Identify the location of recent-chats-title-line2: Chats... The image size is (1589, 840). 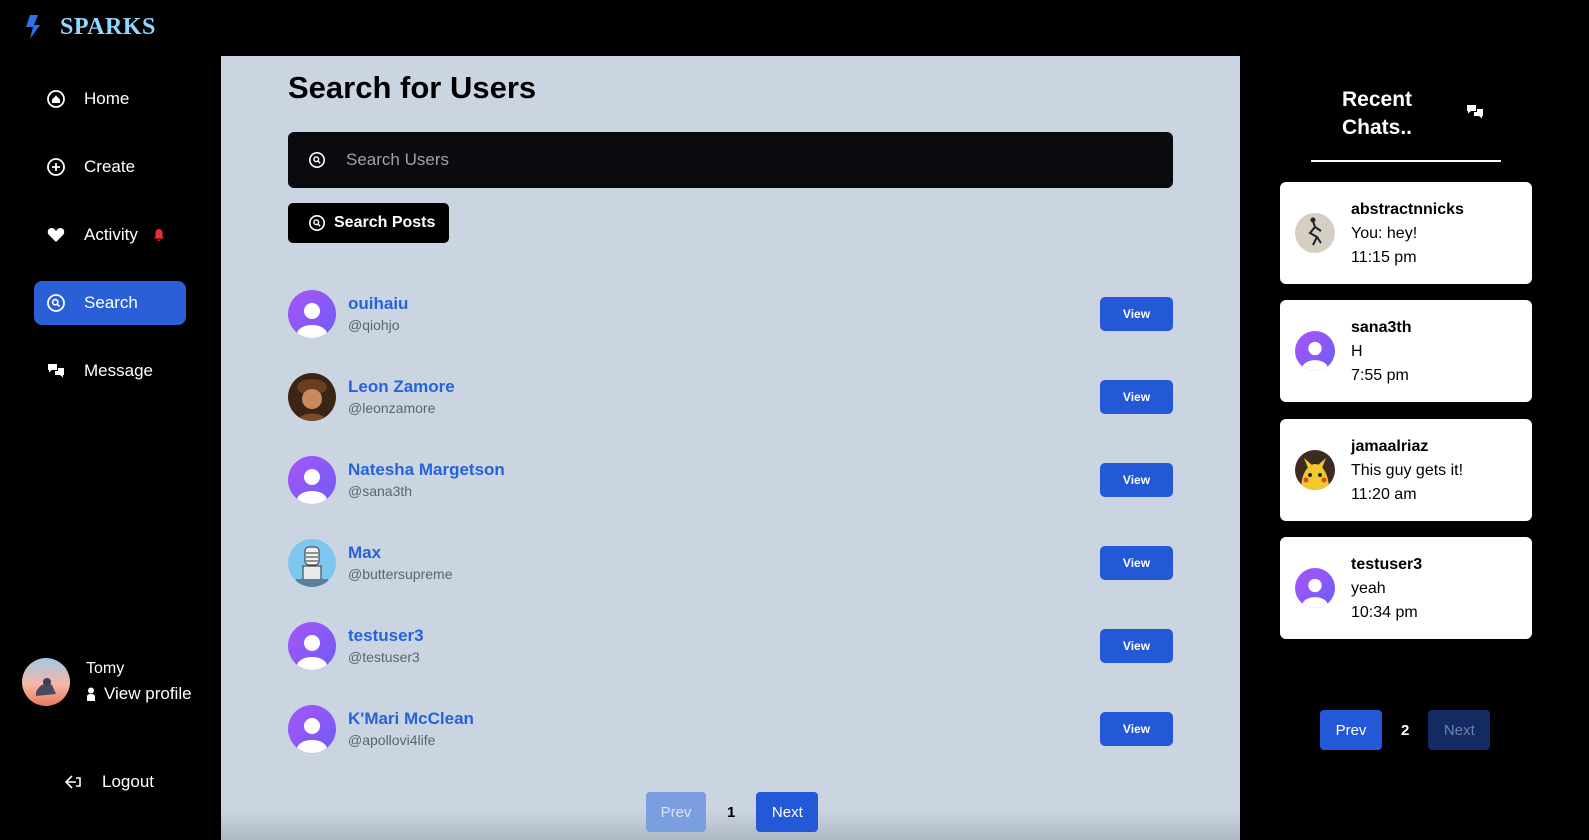
(1377, 127).